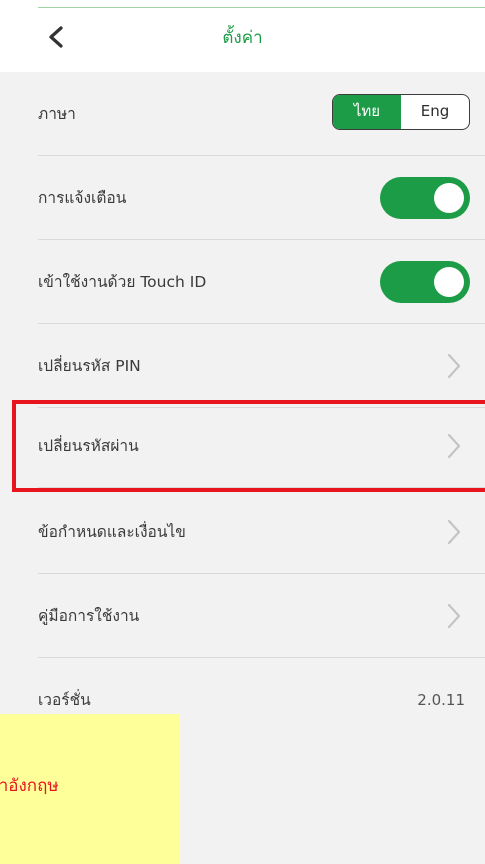 The image size is (485, 864). Describe the element at coordinates (441, 700) in the screenshot. I see `version-value: 2.0.11` at that location.